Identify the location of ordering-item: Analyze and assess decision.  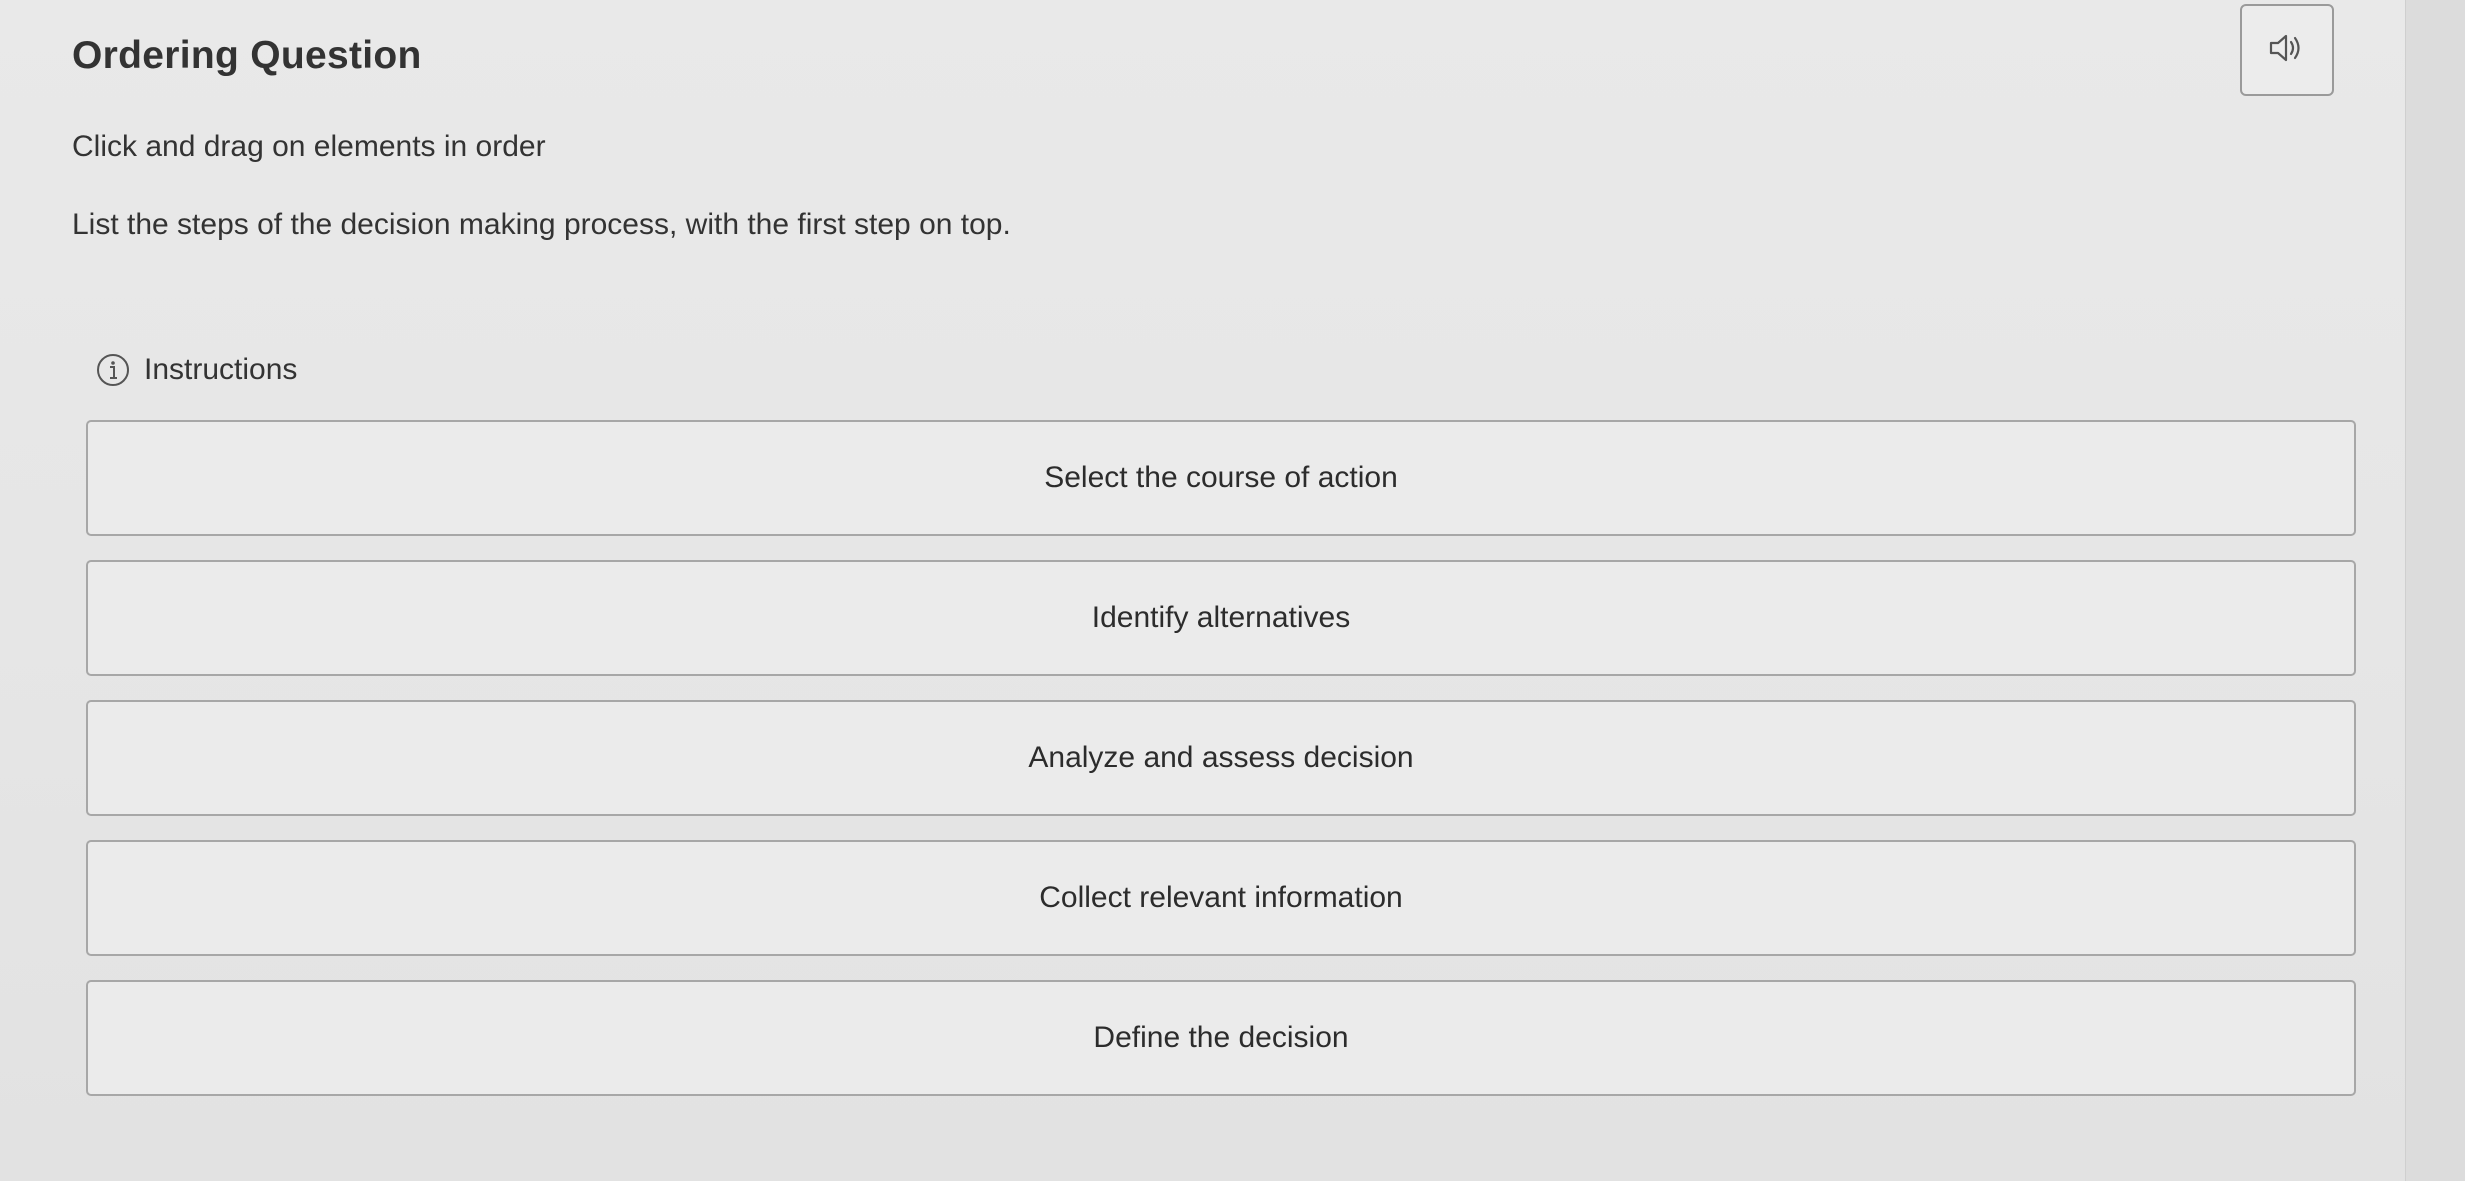
(1221, 758).